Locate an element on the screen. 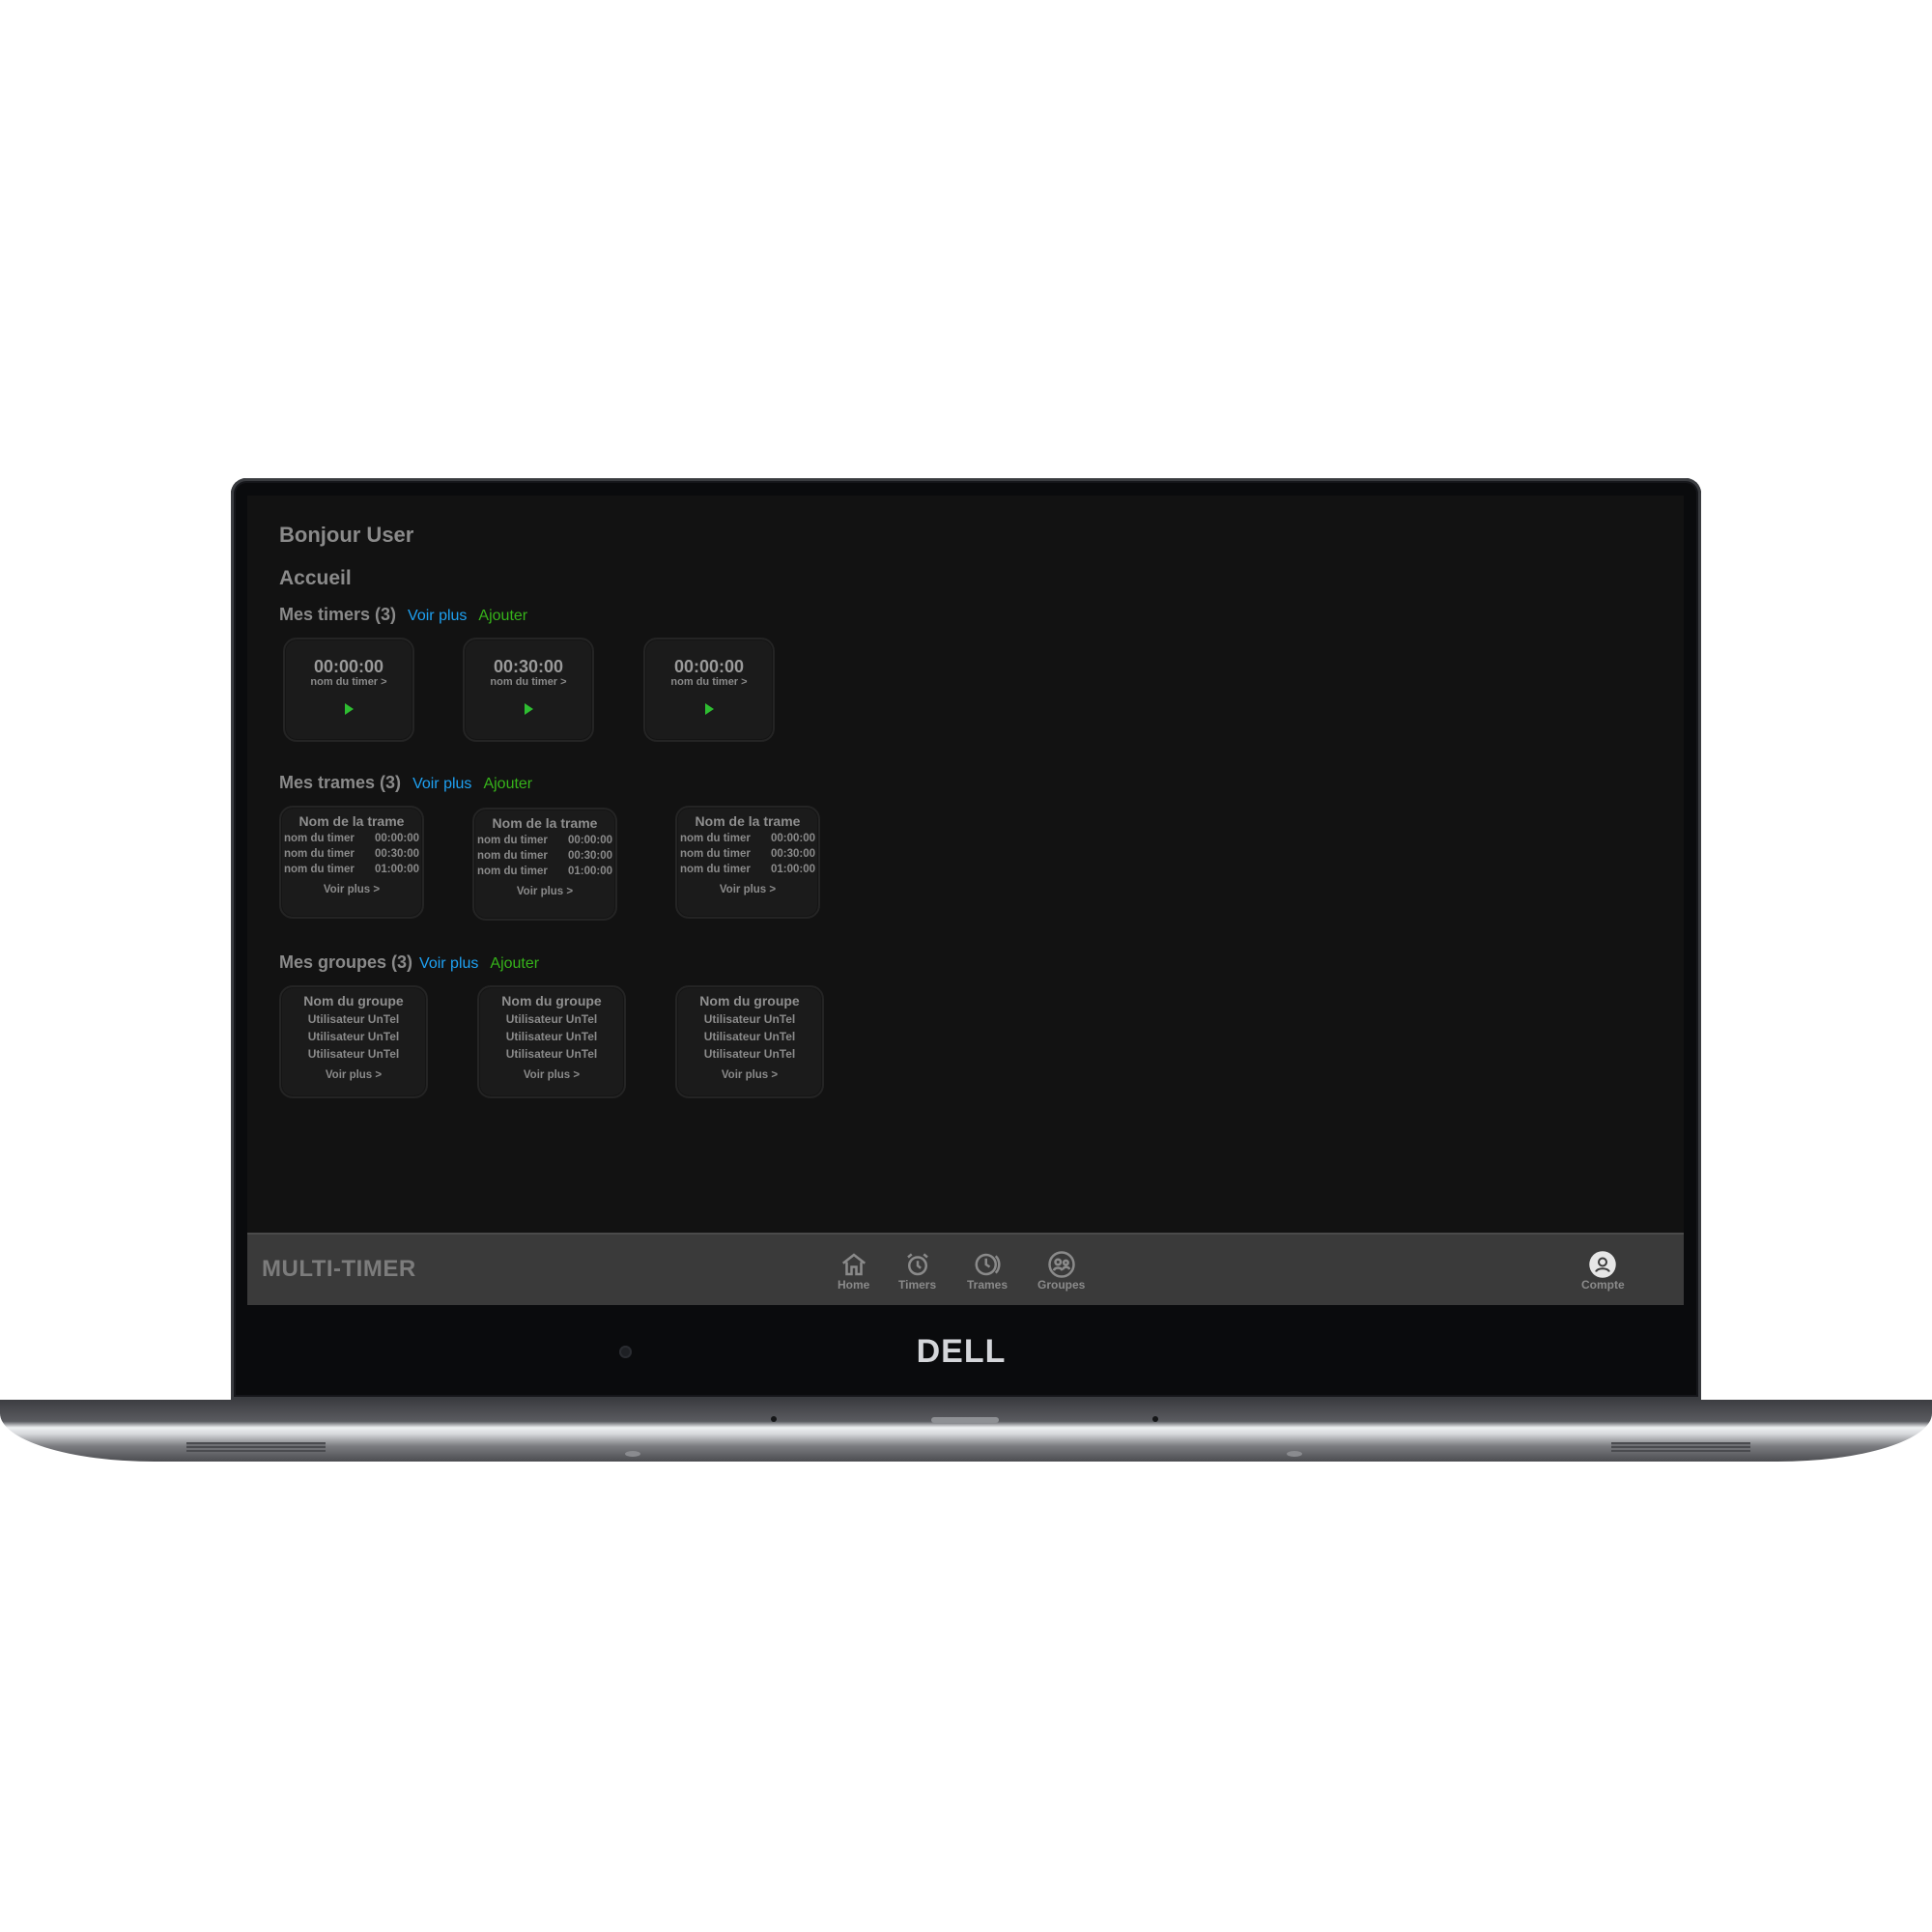  nav-groupes: Groupes is located at coordinates (1061, 1271).